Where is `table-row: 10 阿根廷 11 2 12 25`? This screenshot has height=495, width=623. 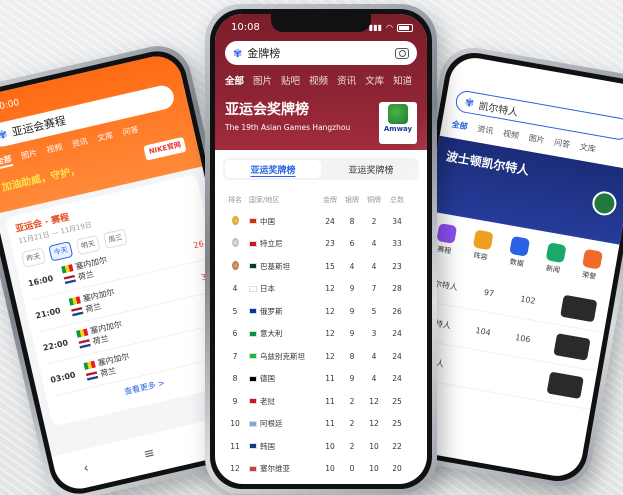 table-row: 10 阿根廷 11 2 12 25 is located at coordinates (321, 424).